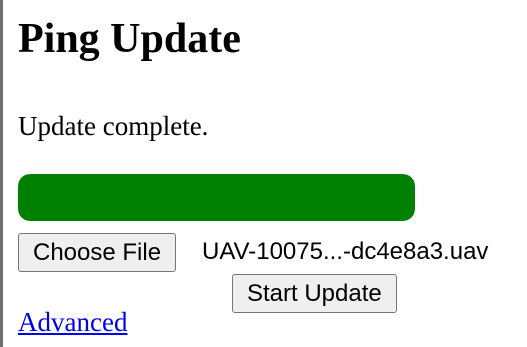 The width and height of the screenshot is (527, 347). I want to click on selected-file-name: UAV-10075...-dc4e8a3.uav, so click(345, 251).